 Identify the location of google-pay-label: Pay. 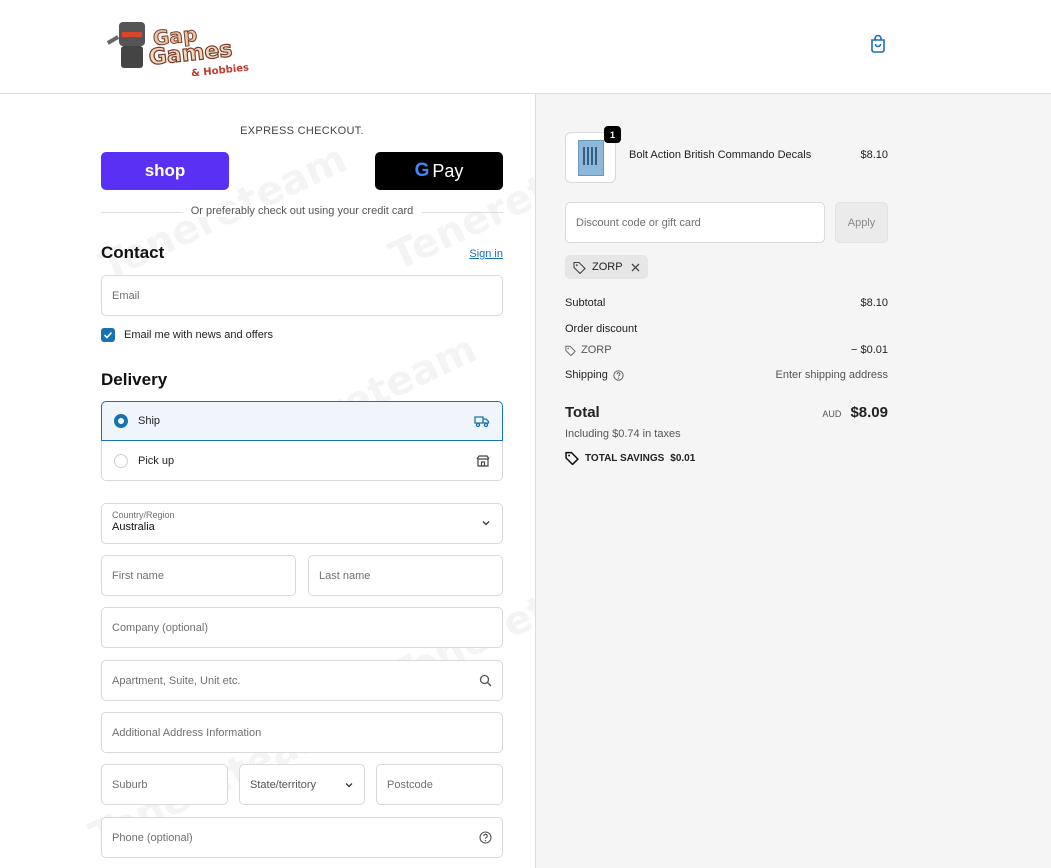
(448, 170).